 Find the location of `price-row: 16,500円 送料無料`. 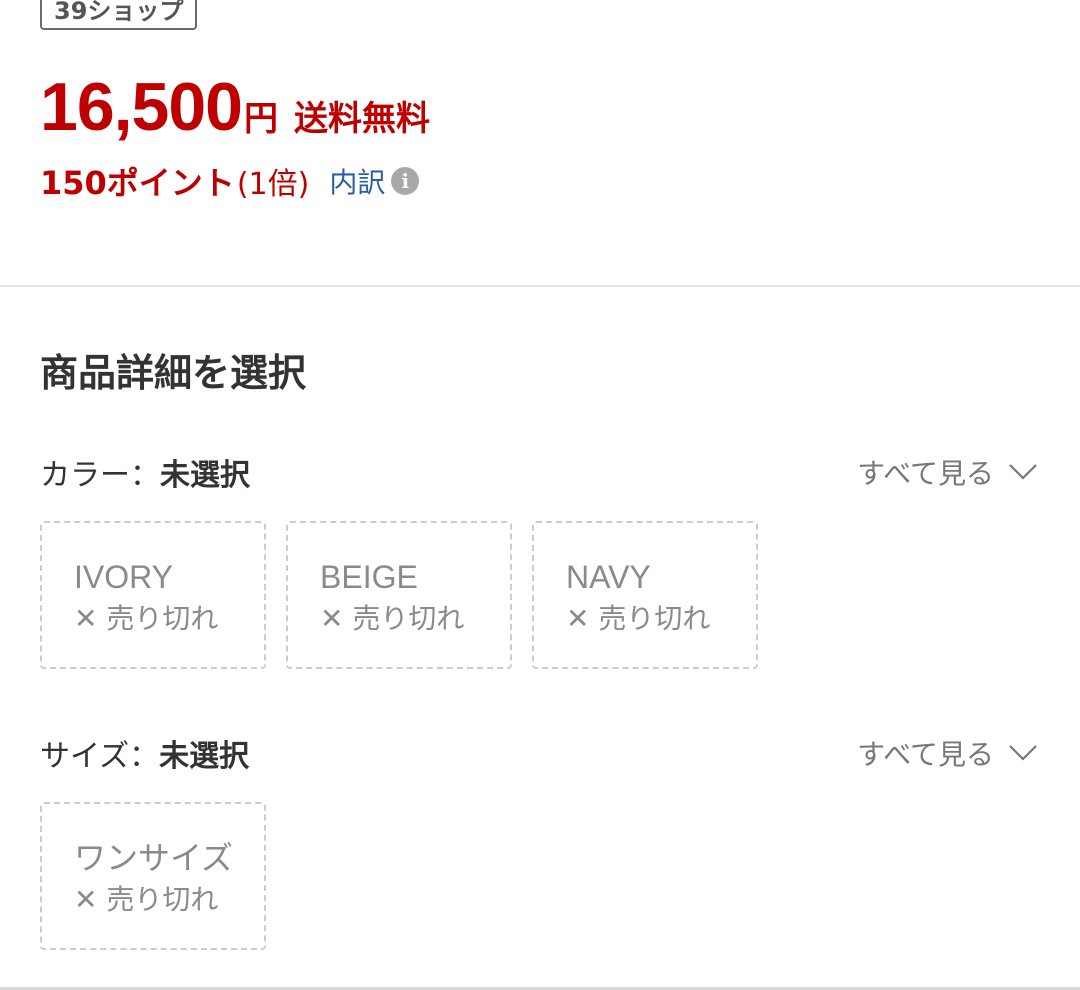

price-row: 16,500円 送料無料 is located at coordinates (235, 107).